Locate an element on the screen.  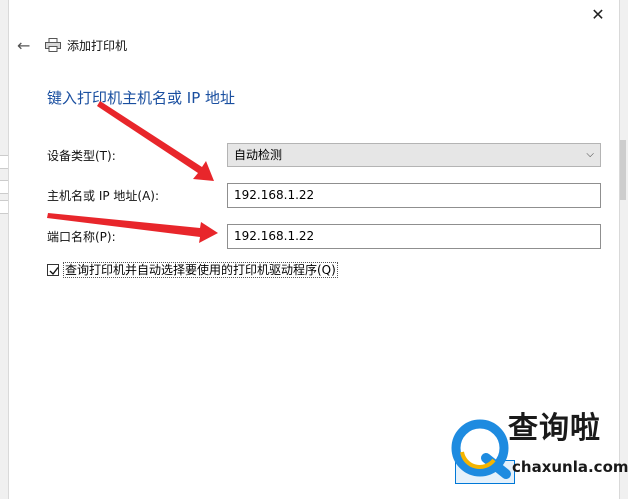
query-driver-checkbox is located at coordinates (53, 270).